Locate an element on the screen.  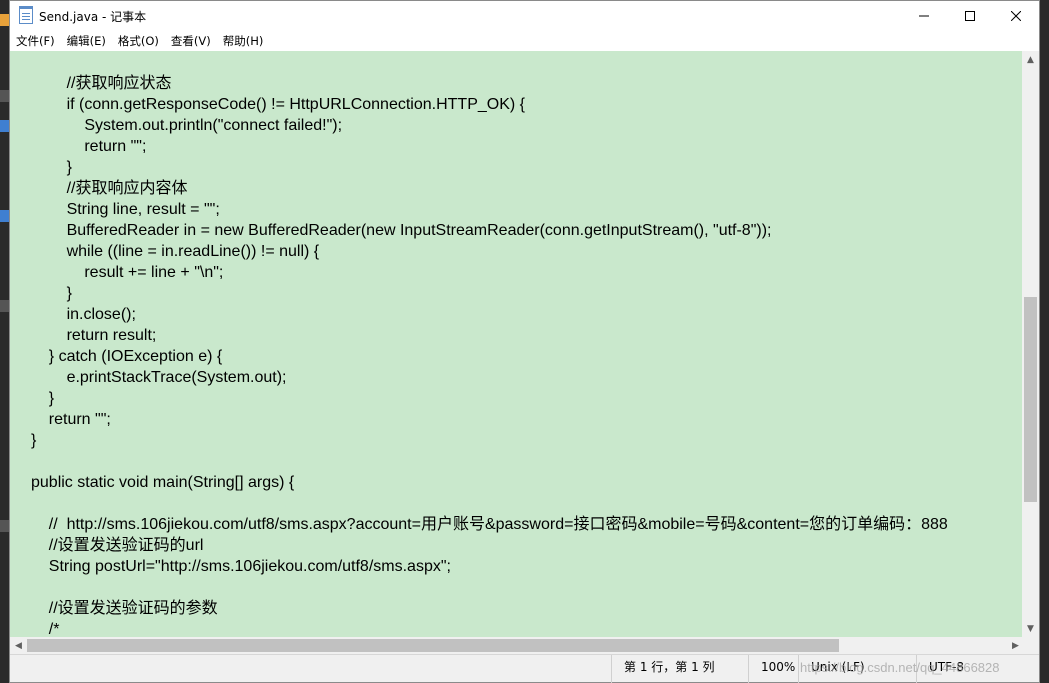
window-controls is located at coordinates (970, 16).